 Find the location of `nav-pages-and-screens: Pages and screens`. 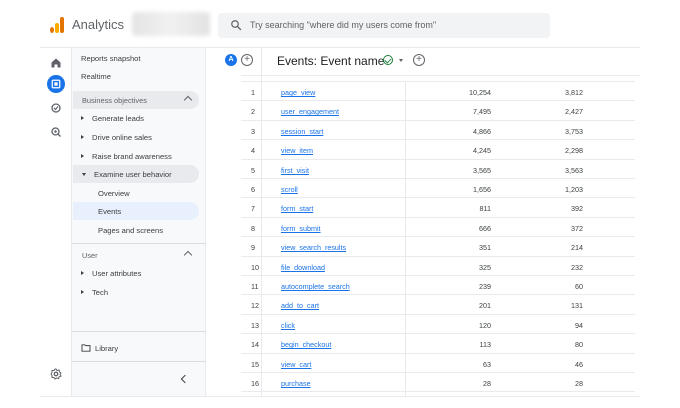

nav-pages-and-screens: Pages and screens is located at coordinates (130, 230).